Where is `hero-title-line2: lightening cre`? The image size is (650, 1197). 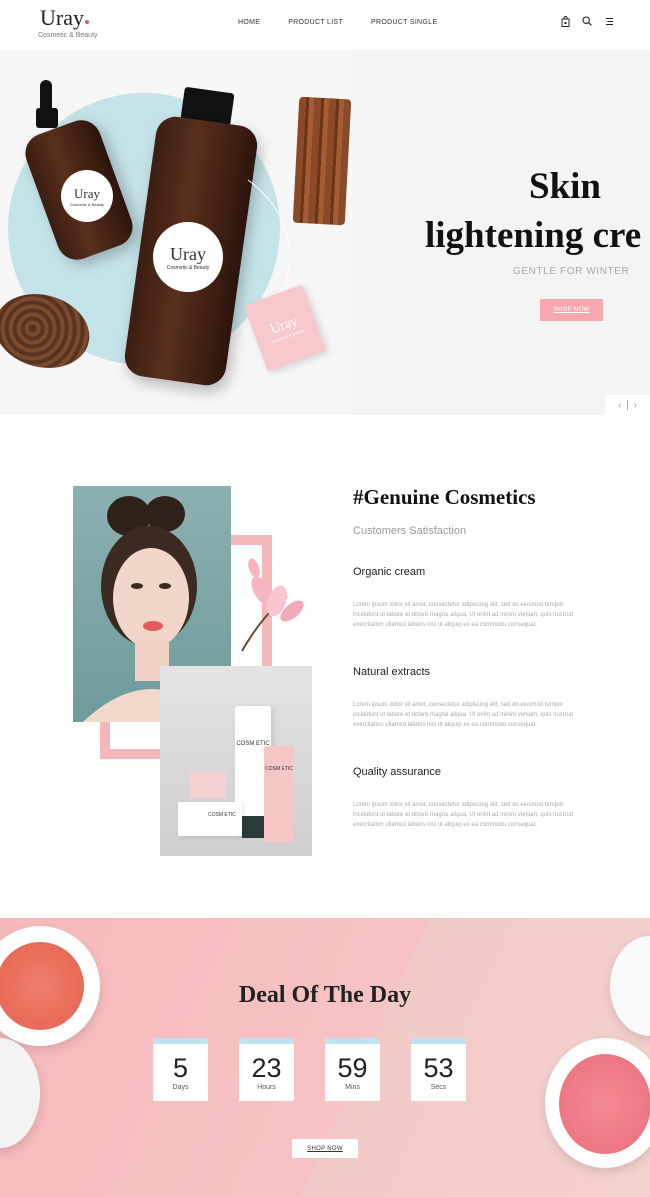 hero-title-line2: lightening cre is located at coordinates (533, 235).